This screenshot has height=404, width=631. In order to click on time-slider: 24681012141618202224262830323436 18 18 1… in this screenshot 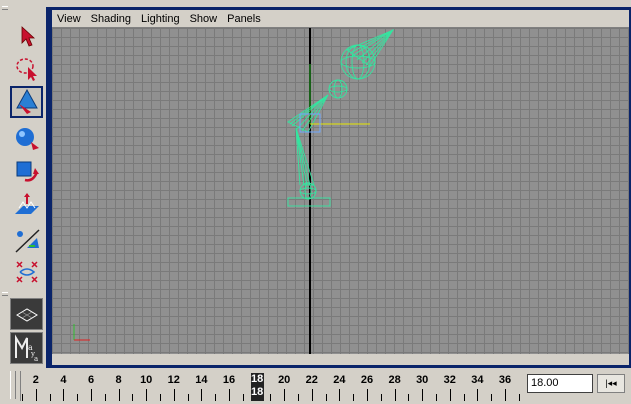, I will do `click(315, 386)`.